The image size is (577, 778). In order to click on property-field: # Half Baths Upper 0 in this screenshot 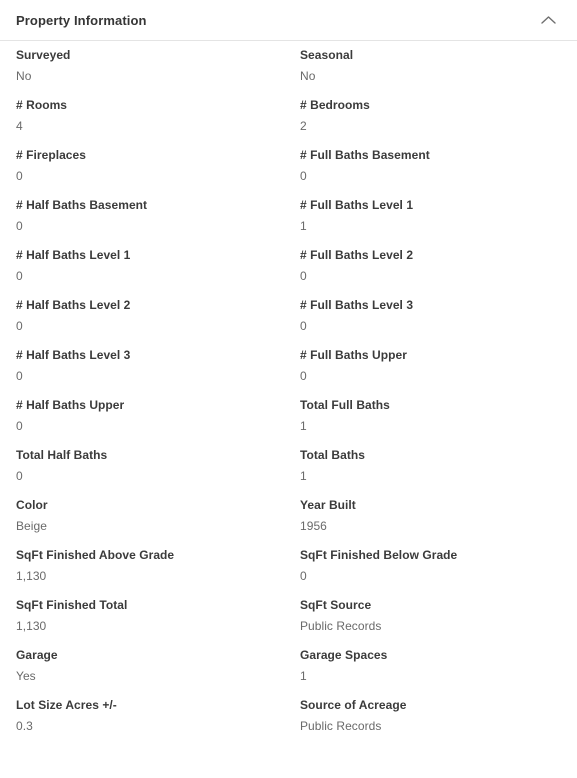, I will do `click(158, 416)`.